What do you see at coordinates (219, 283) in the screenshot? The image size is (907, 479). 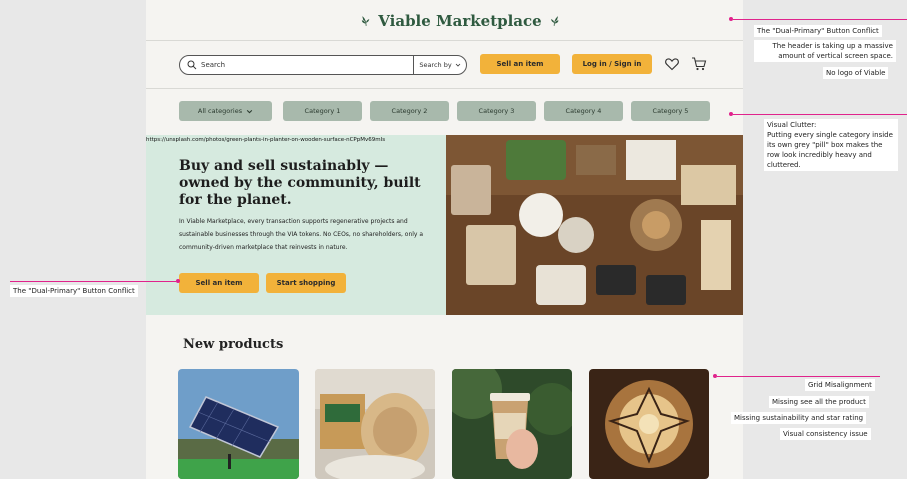 I see `hero-sell-button: Sell an item` at bounding box center [219, 283].